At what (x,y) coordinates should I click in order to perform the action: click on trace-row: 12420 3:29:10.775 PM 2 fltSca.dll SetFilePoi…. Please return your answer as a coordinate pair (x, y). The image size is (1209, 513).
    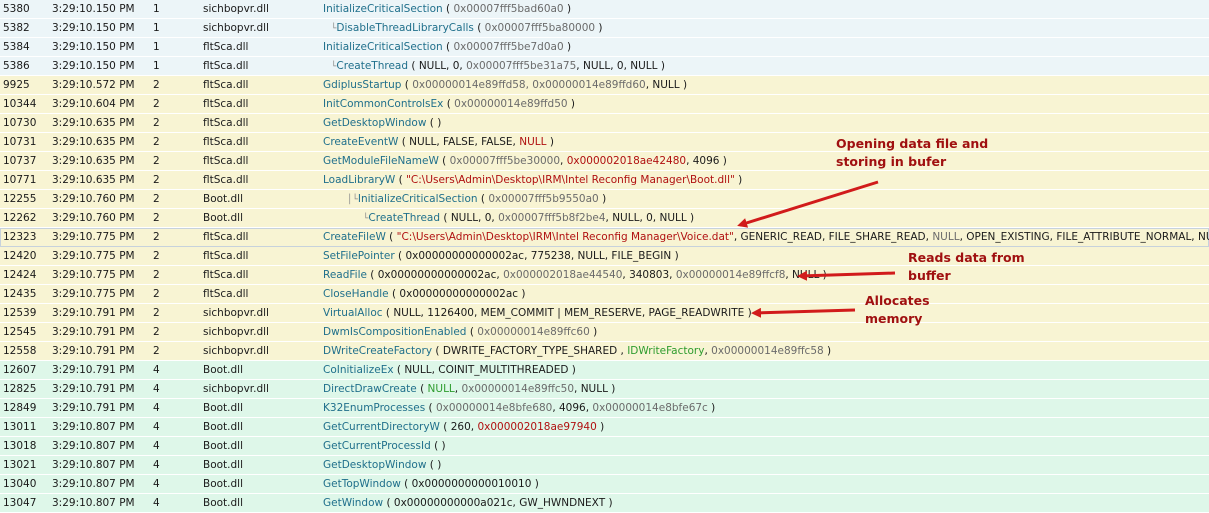
    Looking at the image, I should click on (604, 256).